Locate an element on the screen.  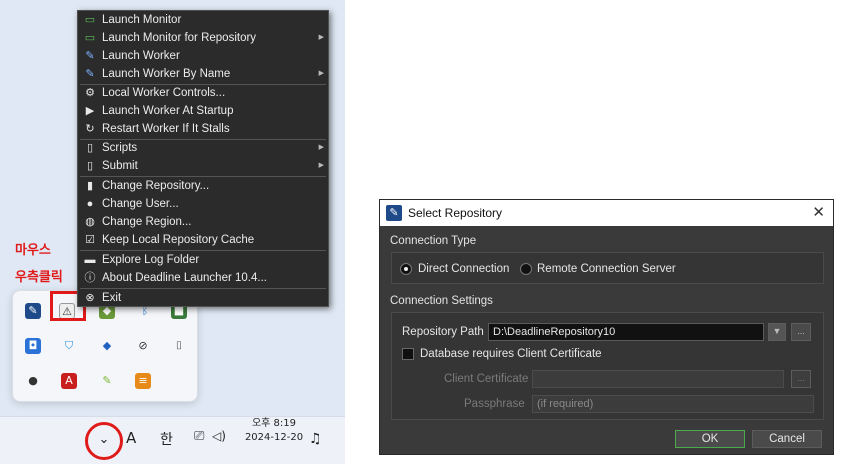
menu-item-launch-monitor: ▭ Launch Monitor is located at coordinates (203, 20).